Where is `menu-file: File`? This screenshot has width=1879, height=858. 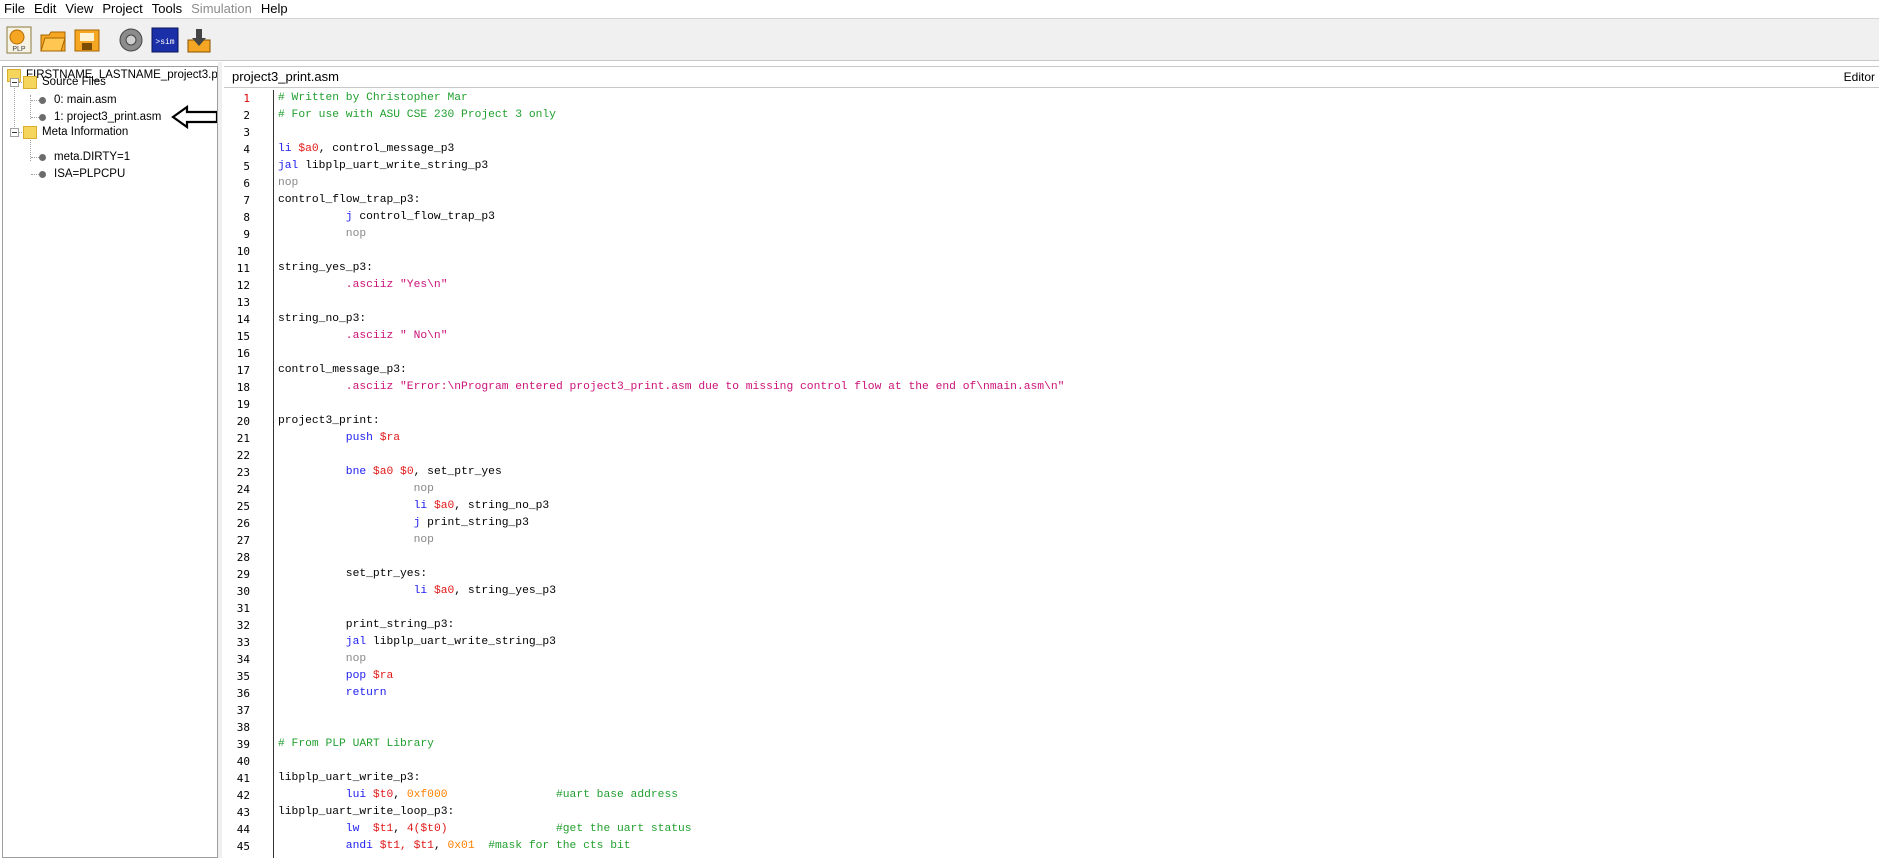
menu-file: File is located at coordinates (15, 9).